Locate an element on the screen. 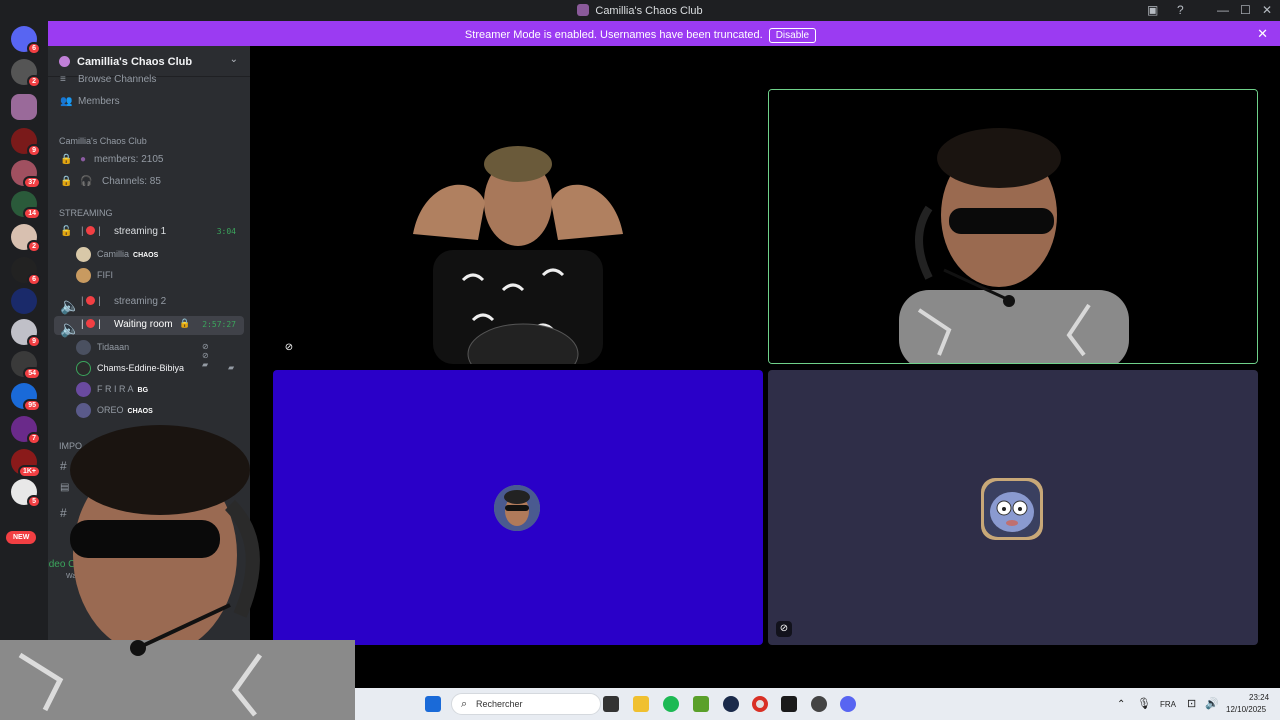 This screenshot has width=1280, height=720. minimize-button: — is located at coordinates (1223, 10).